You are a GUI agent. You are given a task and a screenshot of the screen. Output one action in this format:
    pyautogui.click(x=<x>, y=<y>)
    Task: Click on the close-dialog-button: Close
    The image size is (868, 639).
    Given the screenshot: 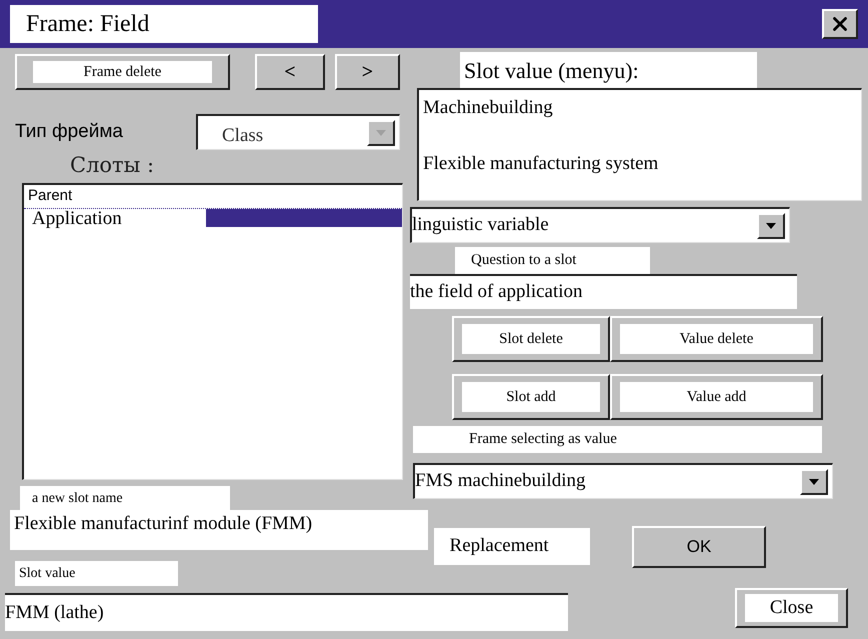 What is the action you would take?
    pyautogui.click(x=791, y=608)
    